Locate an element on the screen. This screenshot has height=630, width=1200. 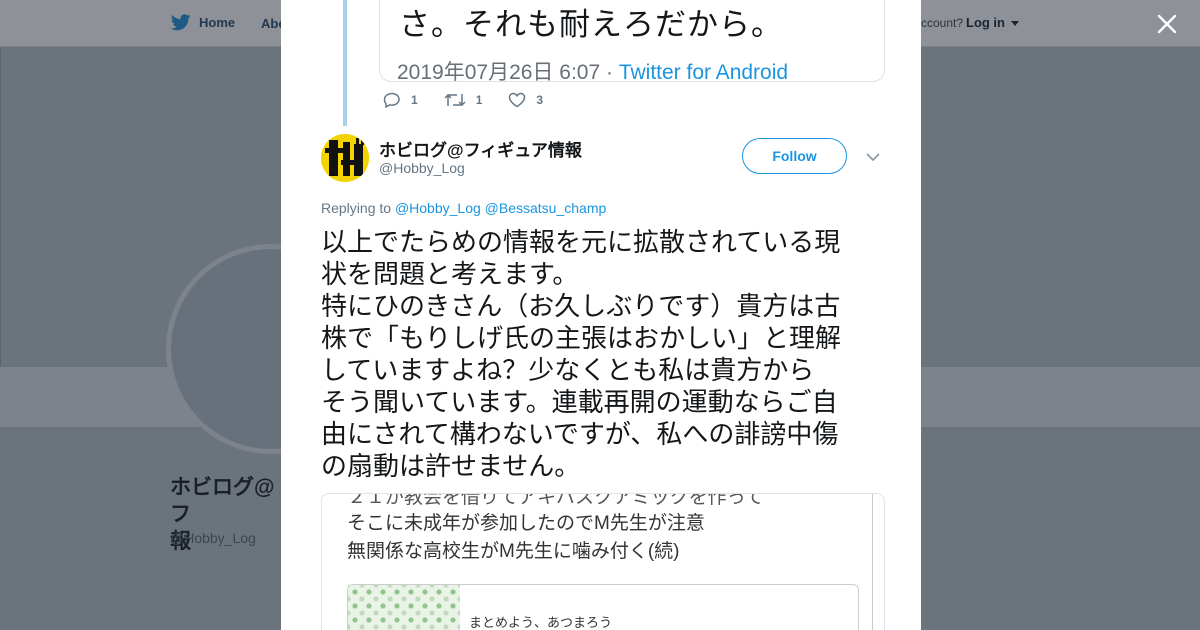
reply-icon is located at coordinates (391, 100).